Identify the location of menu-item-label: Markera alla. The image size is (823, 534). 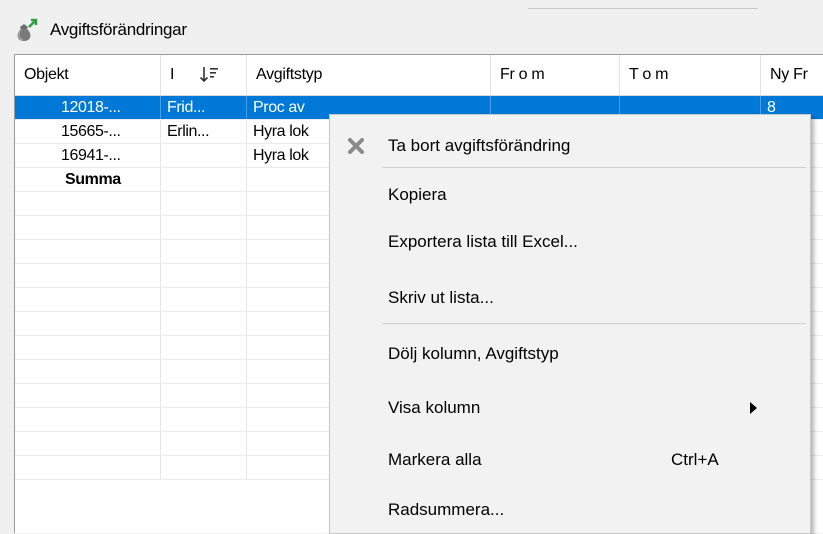
(435, 459).